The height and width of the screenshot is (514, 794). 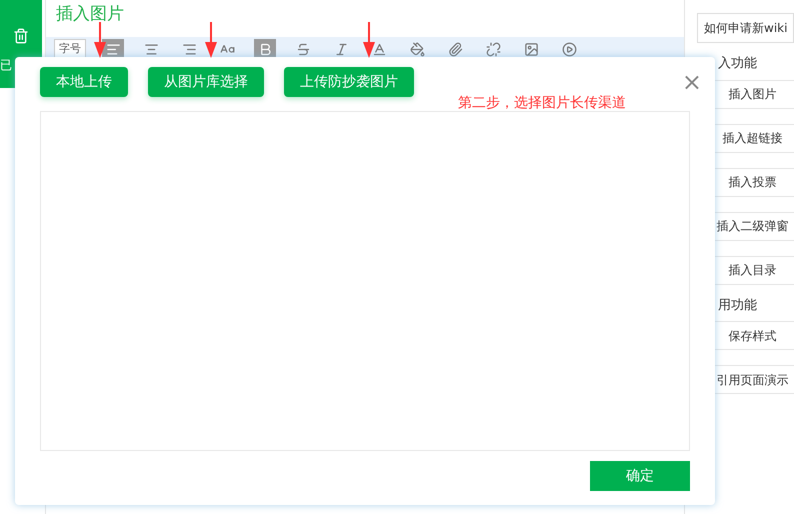 What do you see at coordinates (737, 64) in the screenshot?
I see `section-title: 入功能` at bounding box center [737, 64].